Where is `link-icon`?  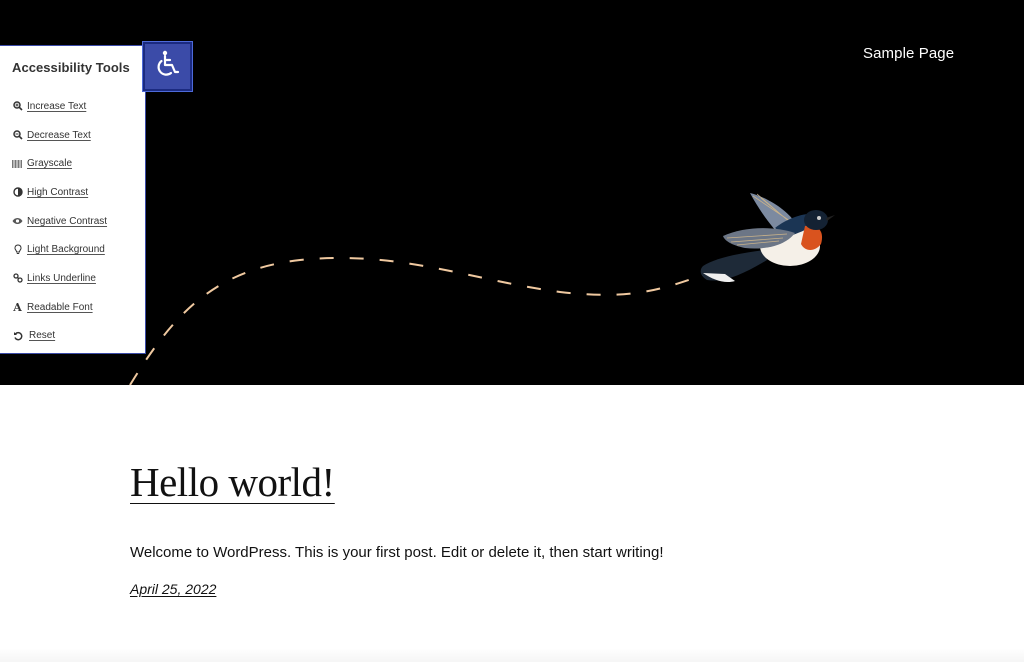
link-icon is located at coordinates (17, 278).